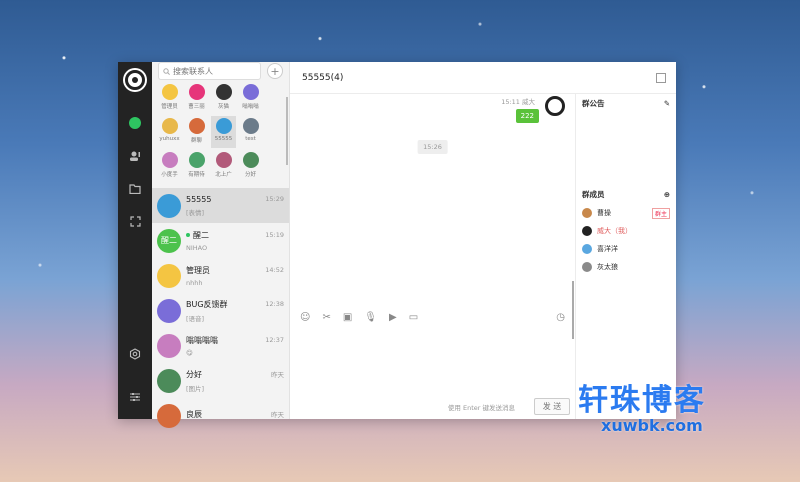  I want to click on search-box, so click(209, 71).